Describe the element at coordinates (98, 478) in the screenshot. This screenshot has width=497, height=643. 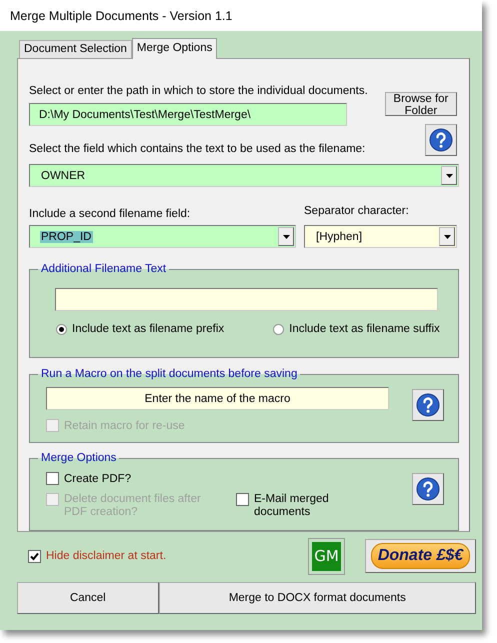
I see `checkbox-label: Create PDF?` at that location.